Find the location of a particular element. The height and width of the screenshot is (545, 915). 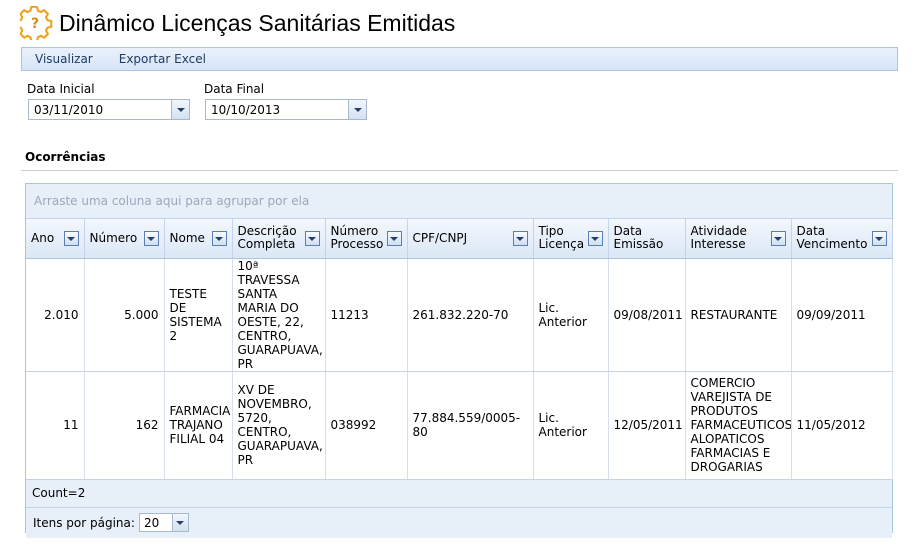

column-header-descricao: Descrição Completa is located at coordinates (279, 239).